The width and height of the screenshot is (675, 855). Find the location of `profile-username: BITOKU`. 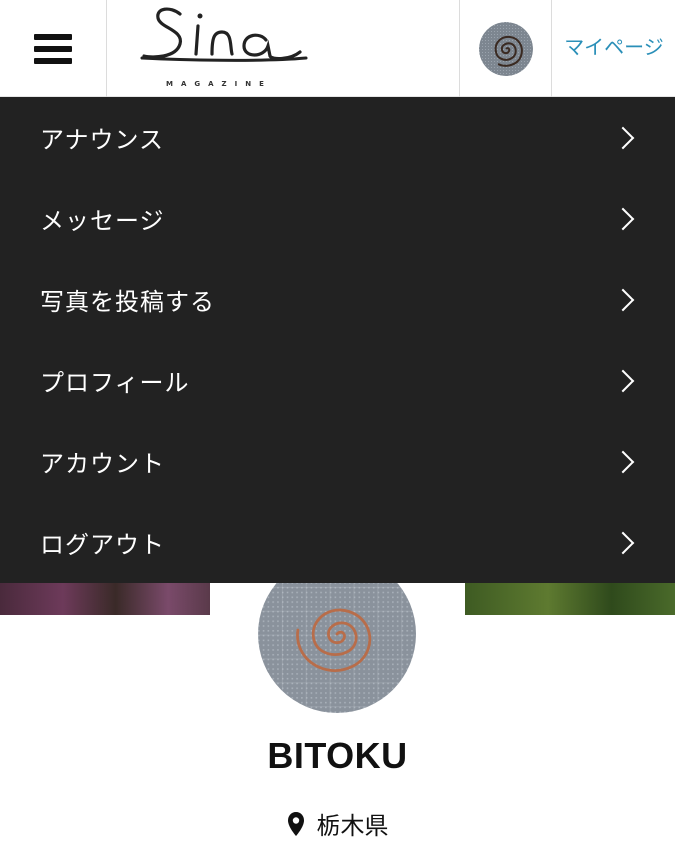

profile-username: BITOKU is located at coordinates (337, 755).